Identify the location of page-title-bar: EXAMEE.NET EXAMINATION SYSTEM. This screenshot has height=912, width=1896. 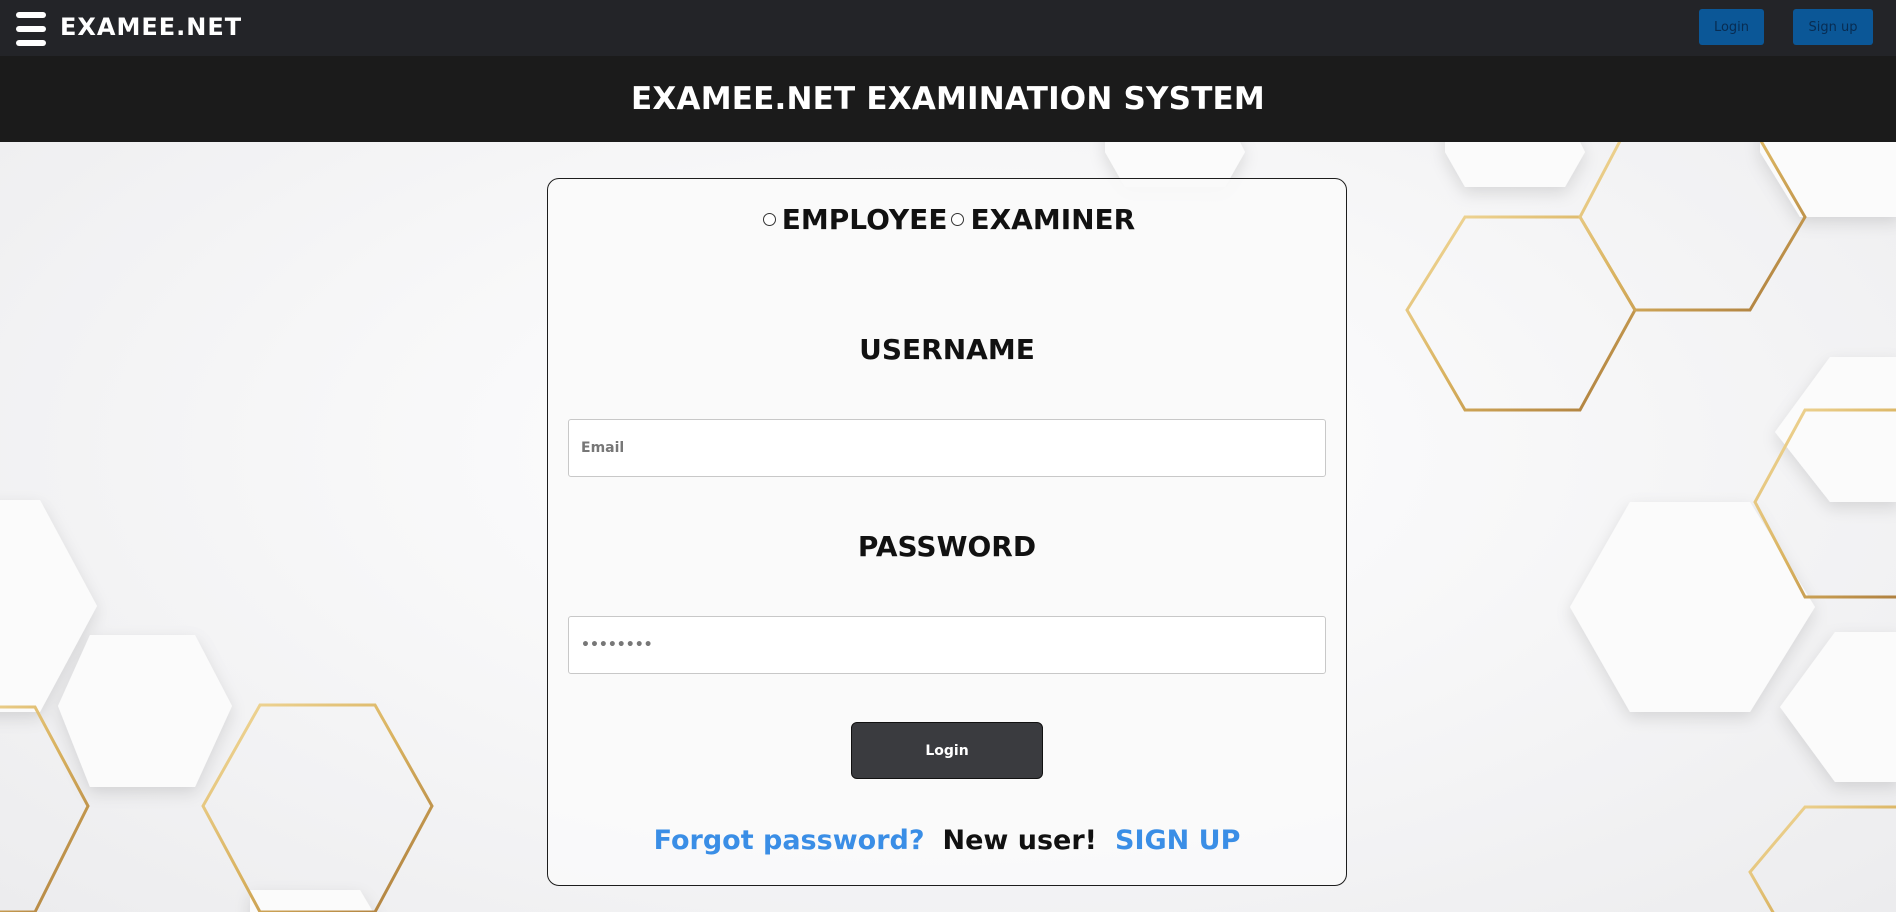
(948, 99).